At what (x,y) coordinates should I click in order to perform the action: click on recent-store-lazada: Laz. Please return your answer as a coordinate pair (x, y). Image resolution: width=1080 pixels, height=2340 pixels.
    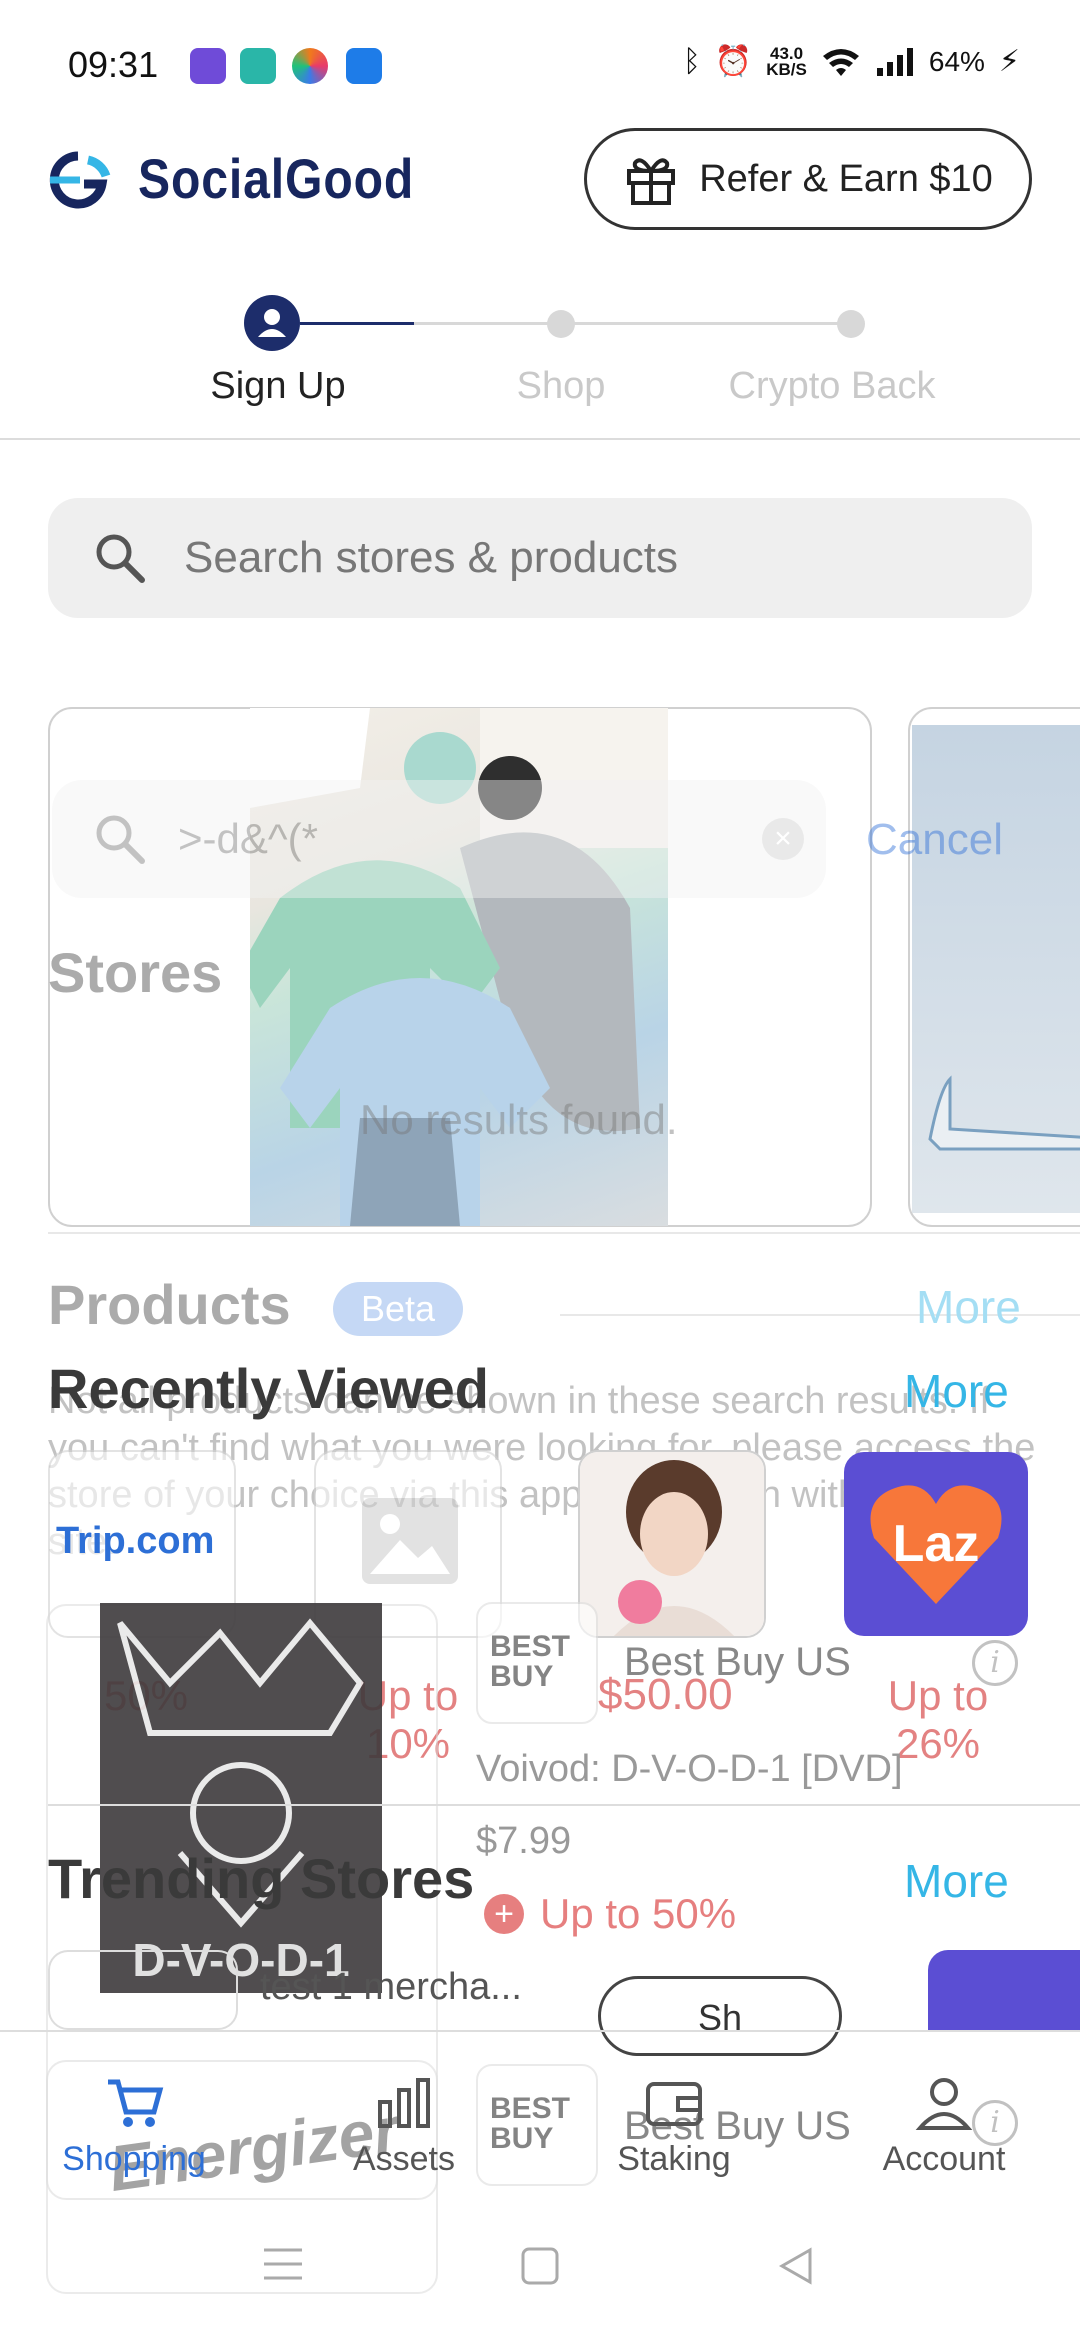
    Looking at the image, I should click on (936, 1544).